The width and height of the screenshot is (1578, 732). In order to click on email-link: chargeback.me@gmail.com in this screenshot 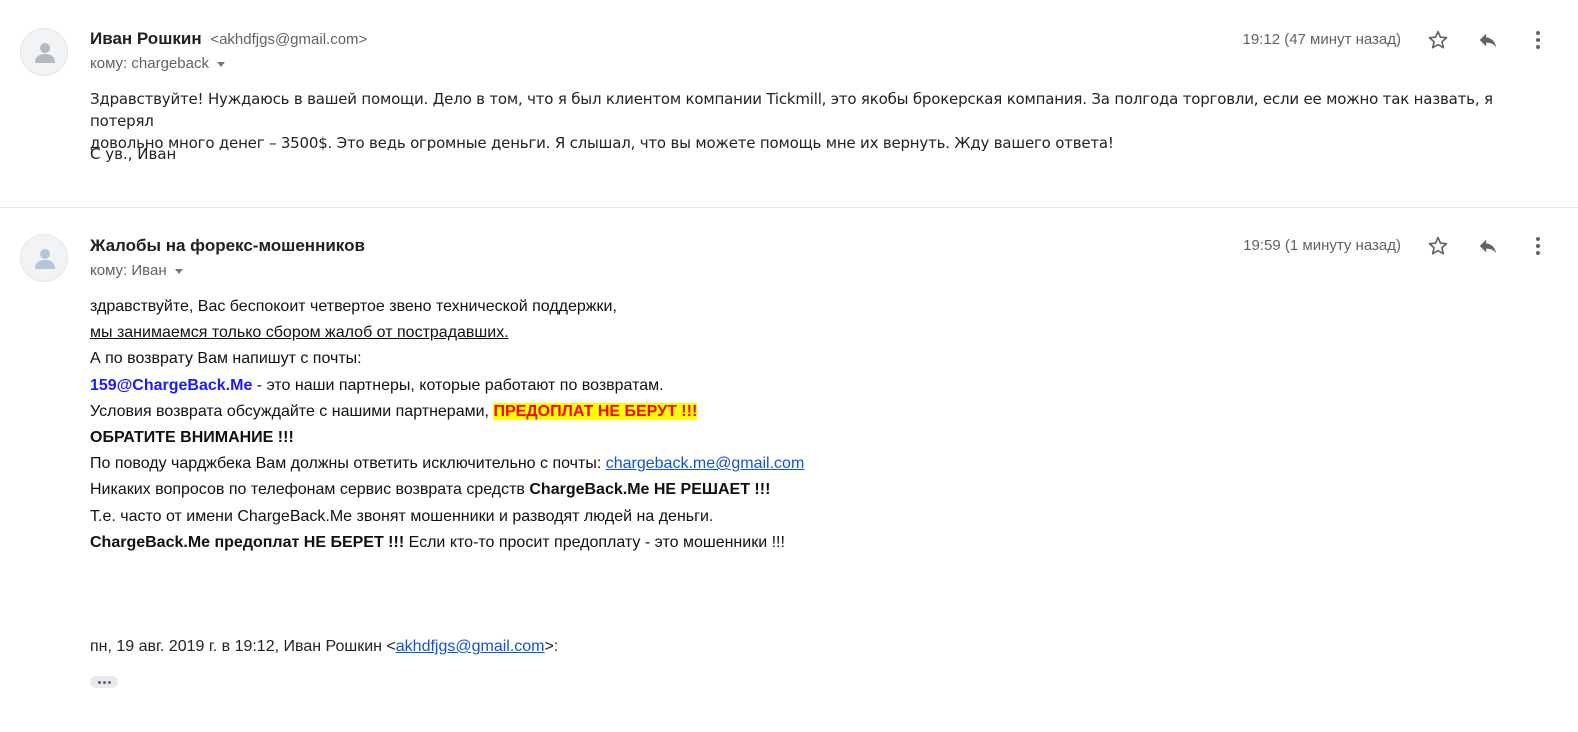, I will do `click(705, 463)`.